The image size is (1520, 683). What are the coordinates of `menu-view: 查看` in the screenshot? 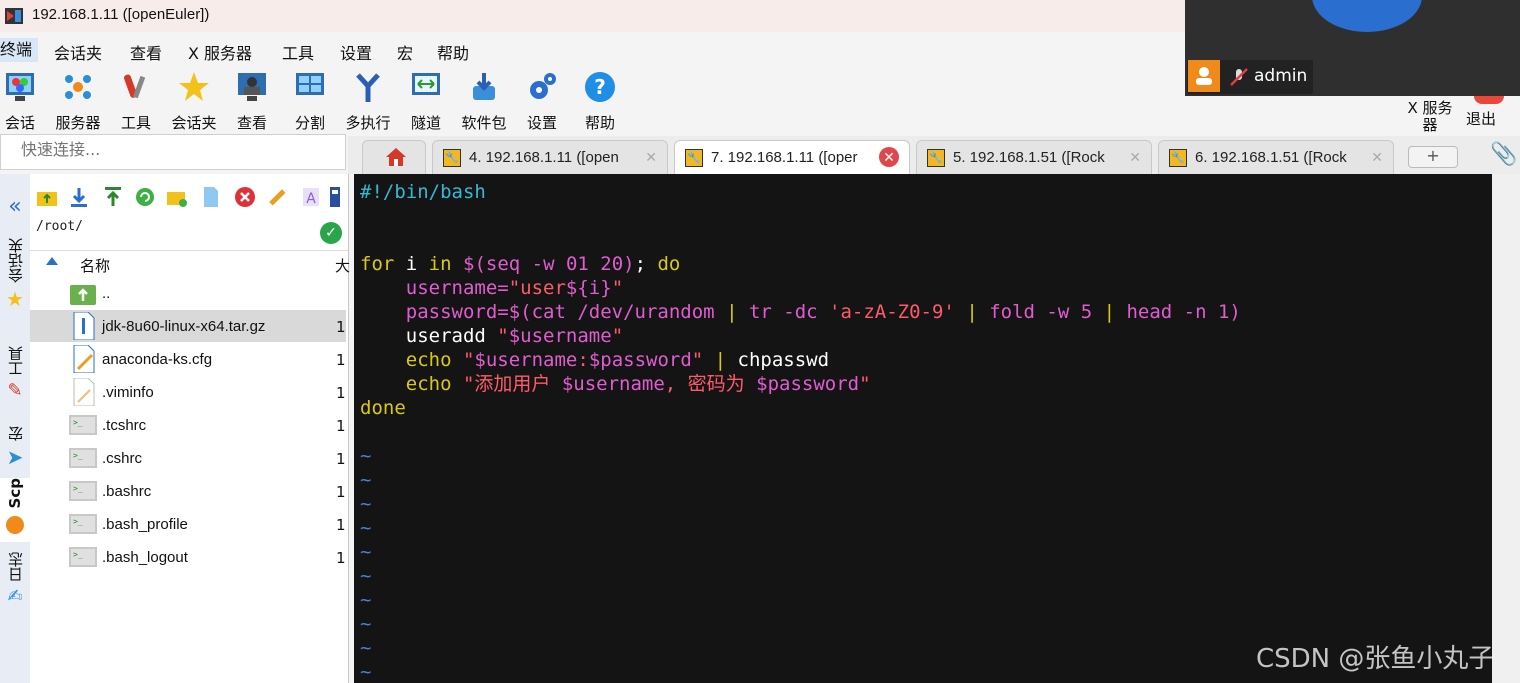 It's located at (146, 52).